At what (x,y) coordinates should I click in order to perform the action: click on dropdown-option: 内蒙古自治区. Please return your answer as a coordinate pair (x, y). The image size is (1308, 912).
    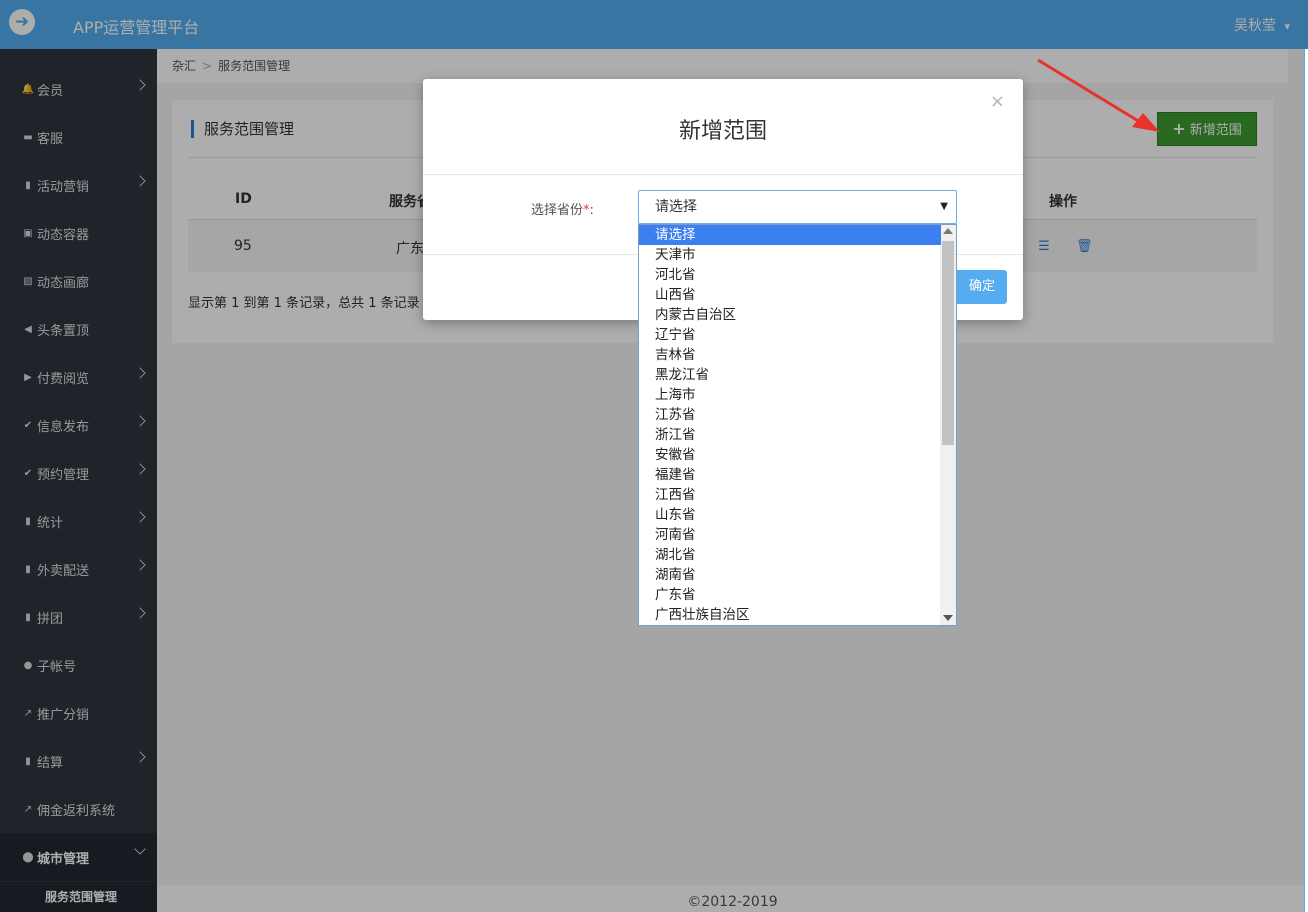
    Looking at the image, I should click on (790, 315).